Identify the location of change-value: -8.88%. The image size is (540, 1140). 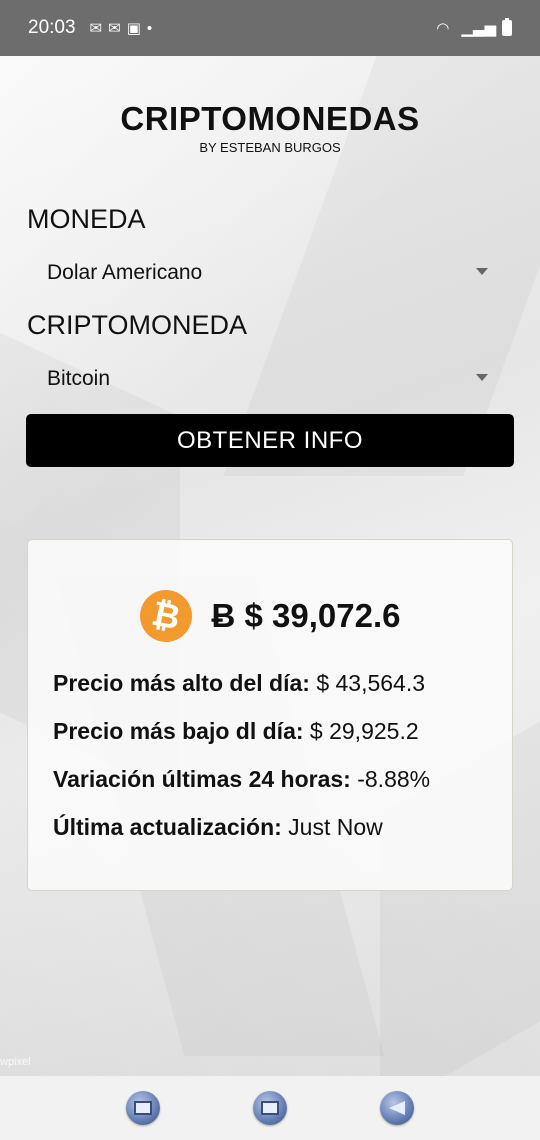
(394, 779).